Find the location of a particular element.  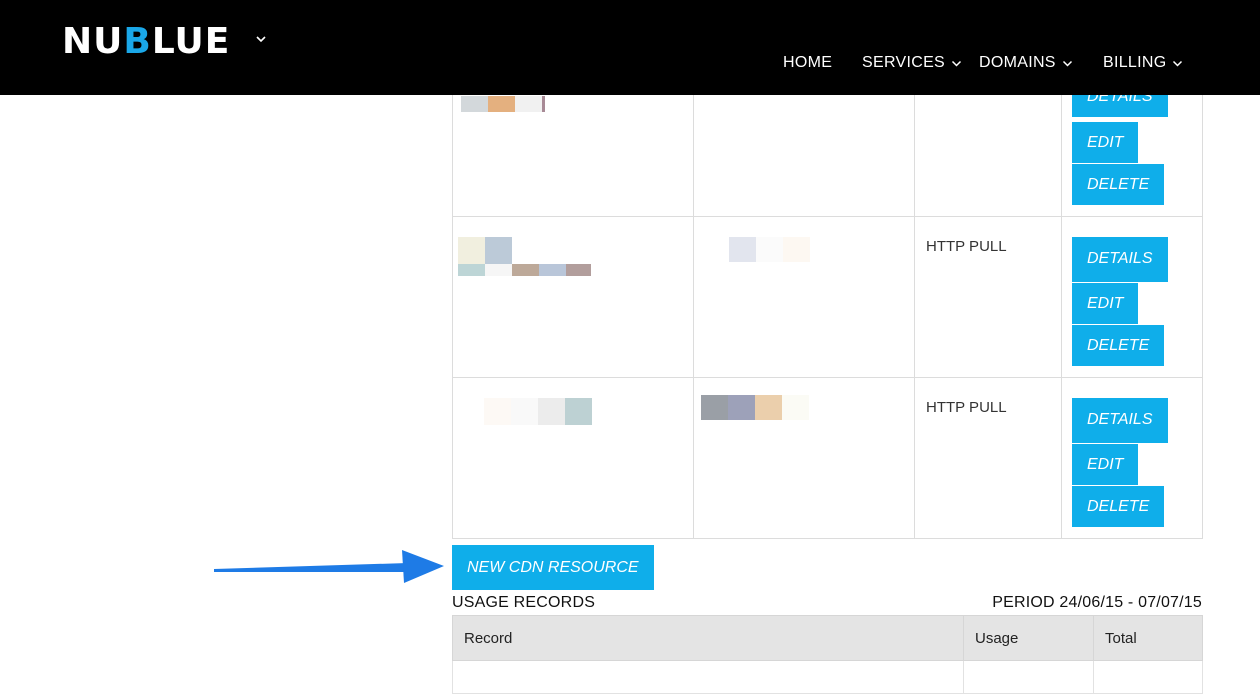

nav-billing-label: BILLING is located at coordinates (1135, 62).